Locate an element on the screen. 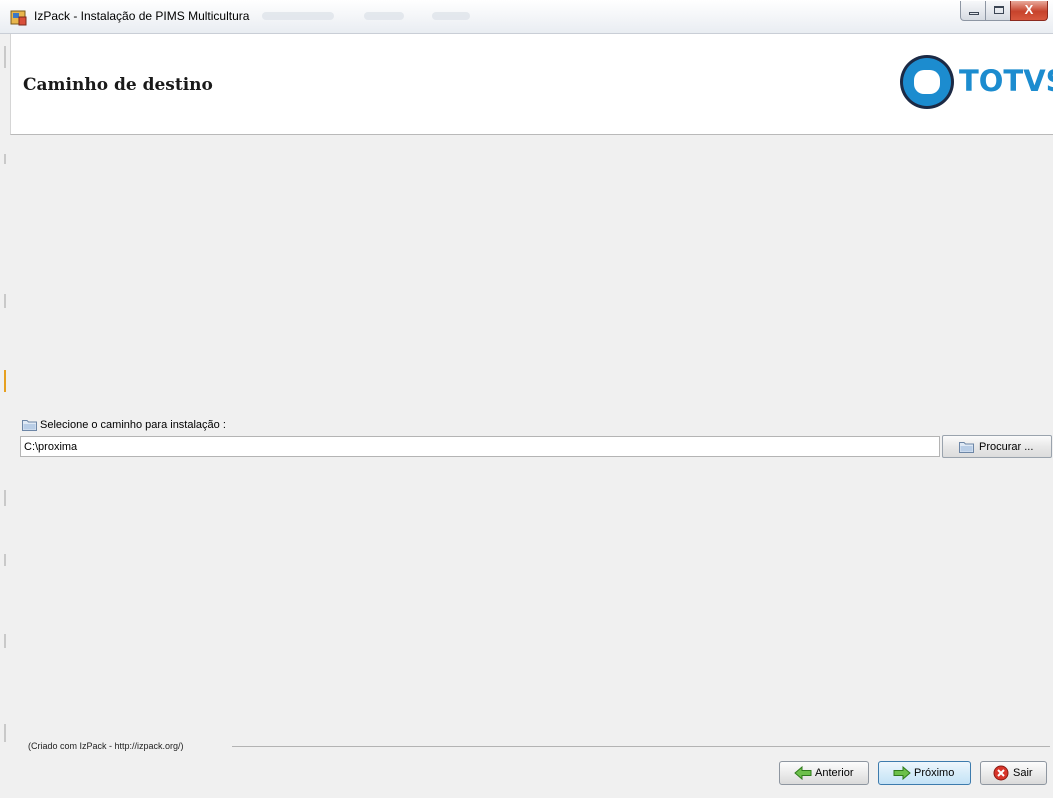 The width and height of the screenshot is (1053, 798). arrow-right-icon is located at coordinates (902, 773).